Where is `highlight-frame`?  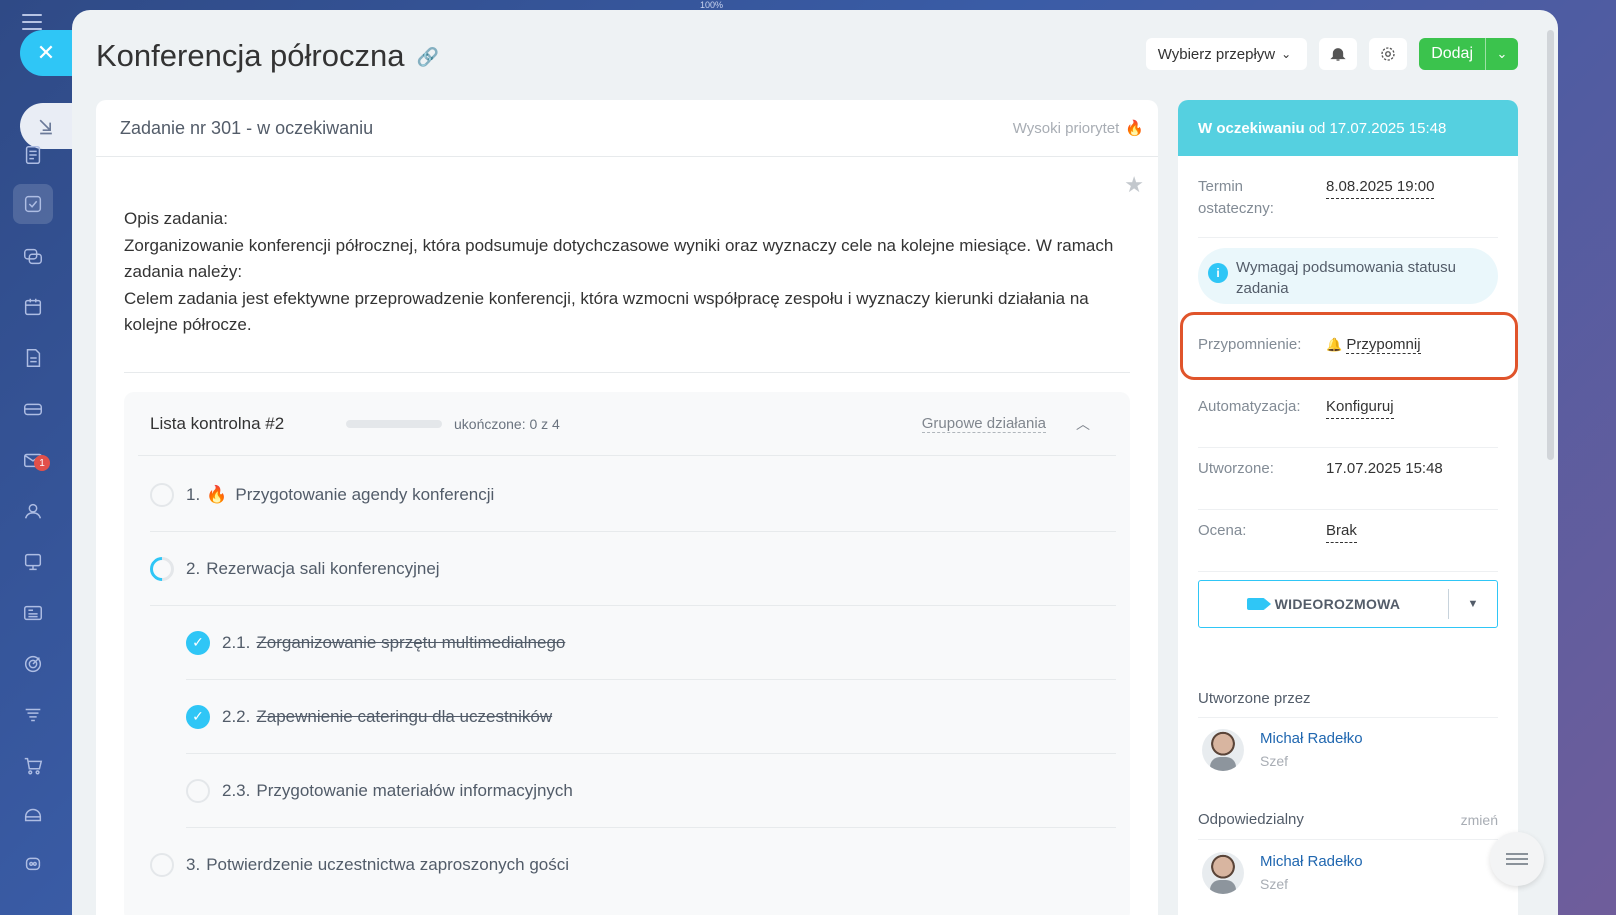
highlight-frame is located at coordinates (1349, 346).